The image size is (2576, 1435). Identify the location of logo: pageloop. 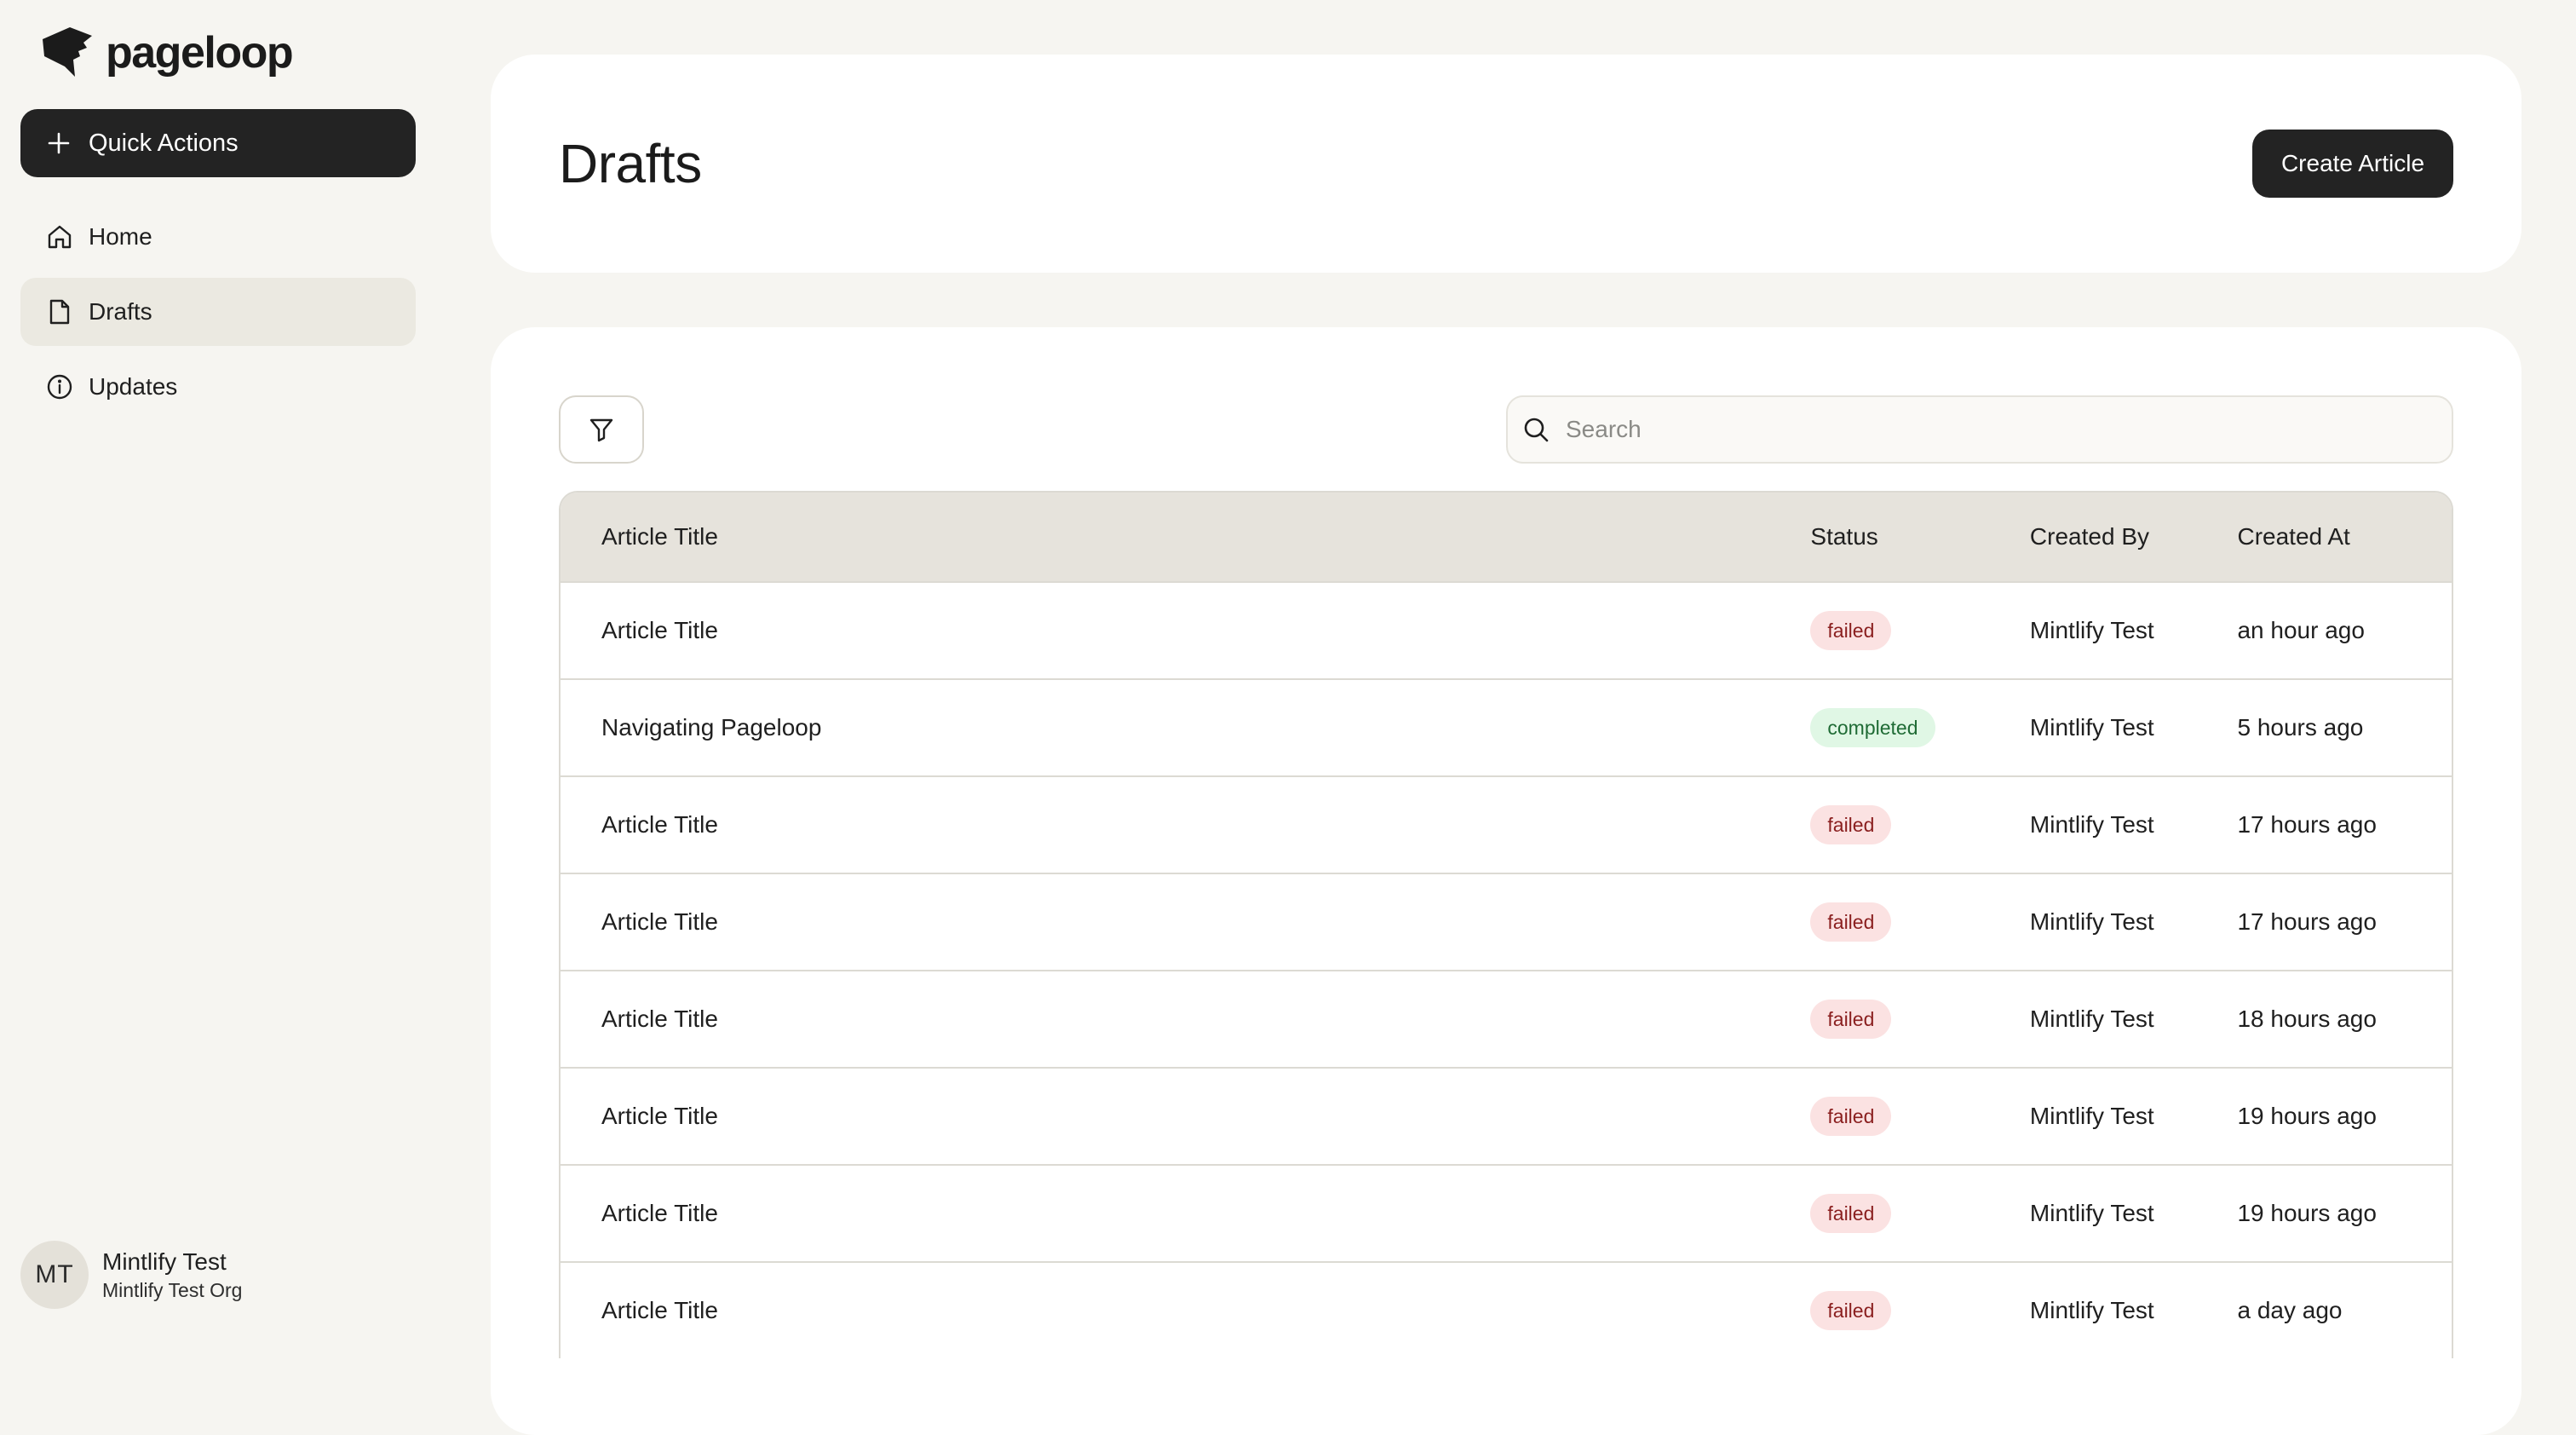
(168, 53).